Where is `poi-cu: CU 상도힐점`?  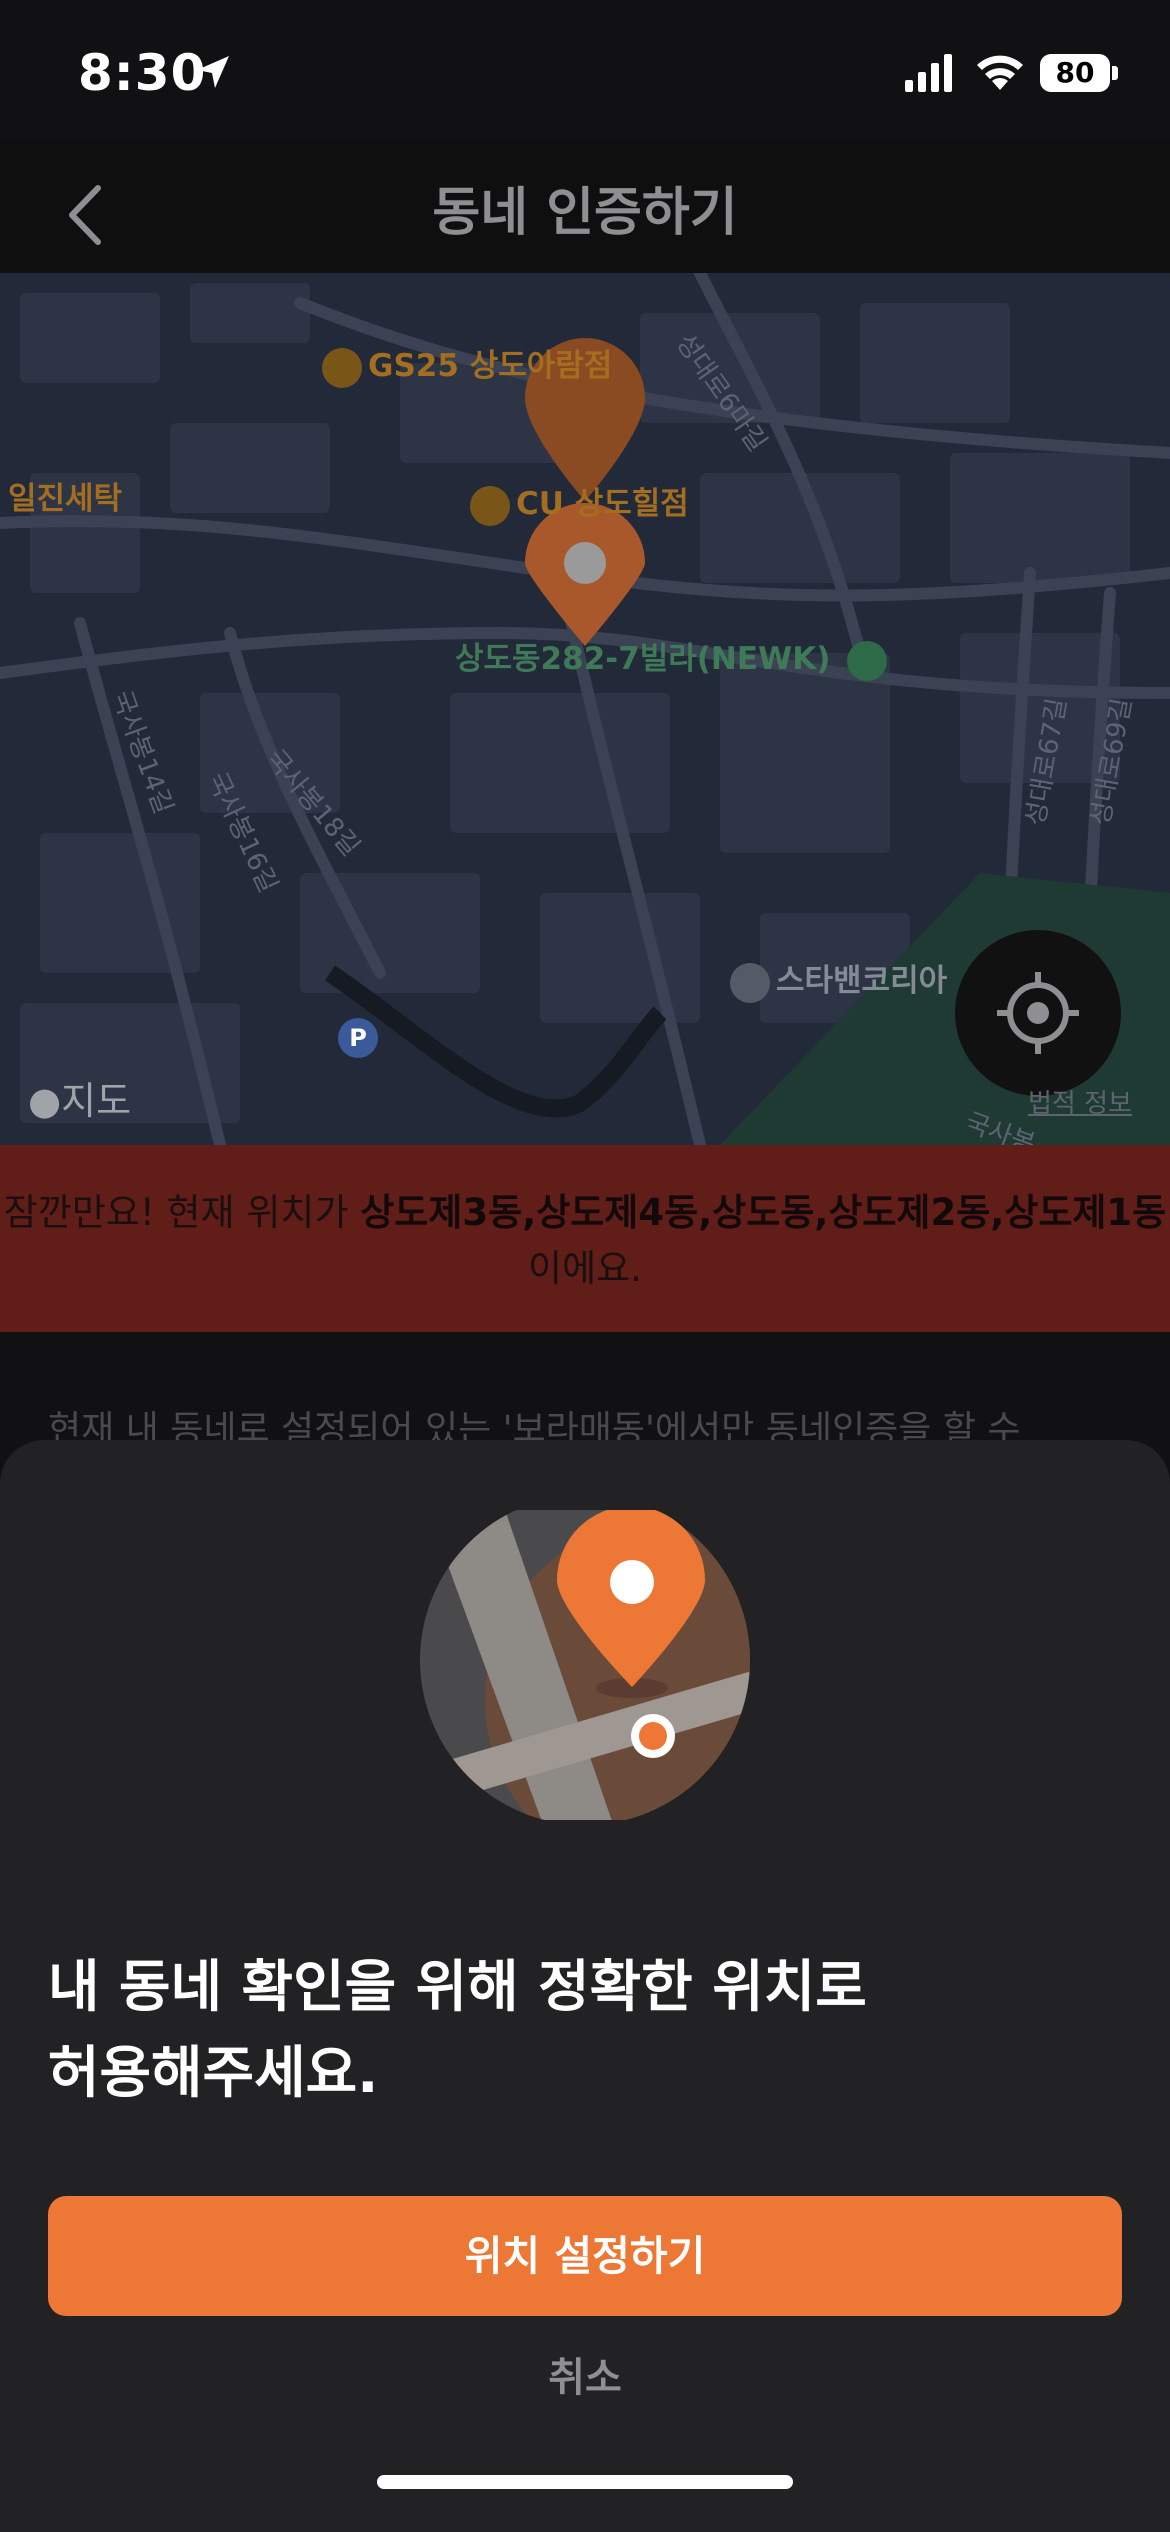
poi-cu: CU 상도힐점 is located at coordinates (579, 502).